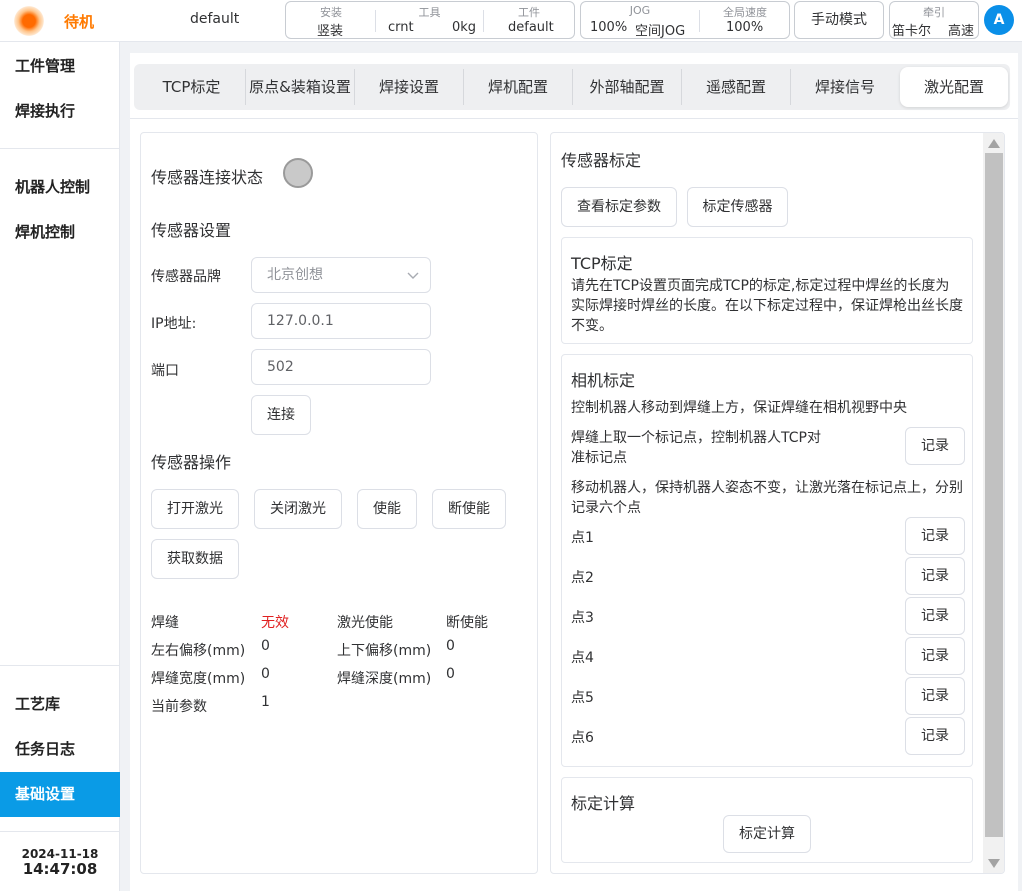 Image resolution: width=1022 pixels, height=891 pixels. What do you see at coordinates (195, 509) in the screenshot?
I see `laser-on-button: 打开激光` at bounding box center [195, 509].